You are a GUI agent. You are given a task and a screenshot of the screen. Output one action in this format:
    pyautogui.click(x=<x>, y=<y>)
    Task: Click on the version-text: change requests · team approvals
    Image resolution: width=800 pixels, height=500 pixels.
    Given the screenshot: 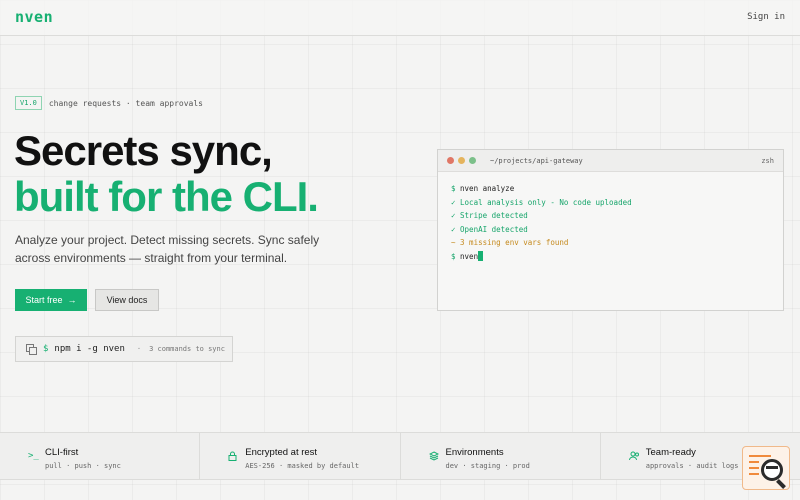 What is the action you would take?
    pyautogui.click(x=125, y=103)
    